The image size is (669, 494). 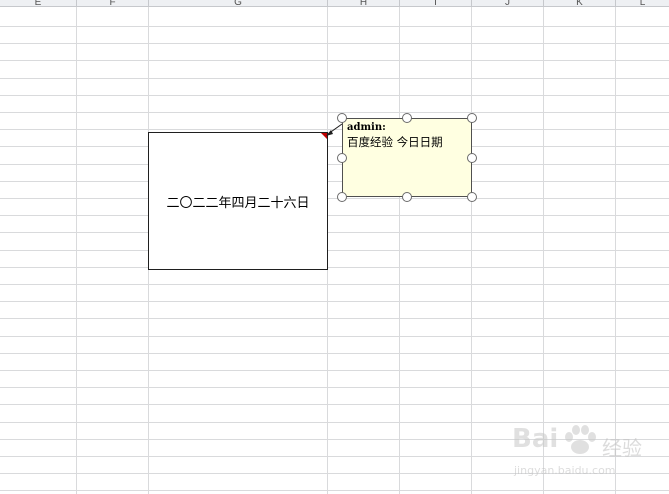 I want to click on resize-handle-bottom-left, so click(x=342, y=197).